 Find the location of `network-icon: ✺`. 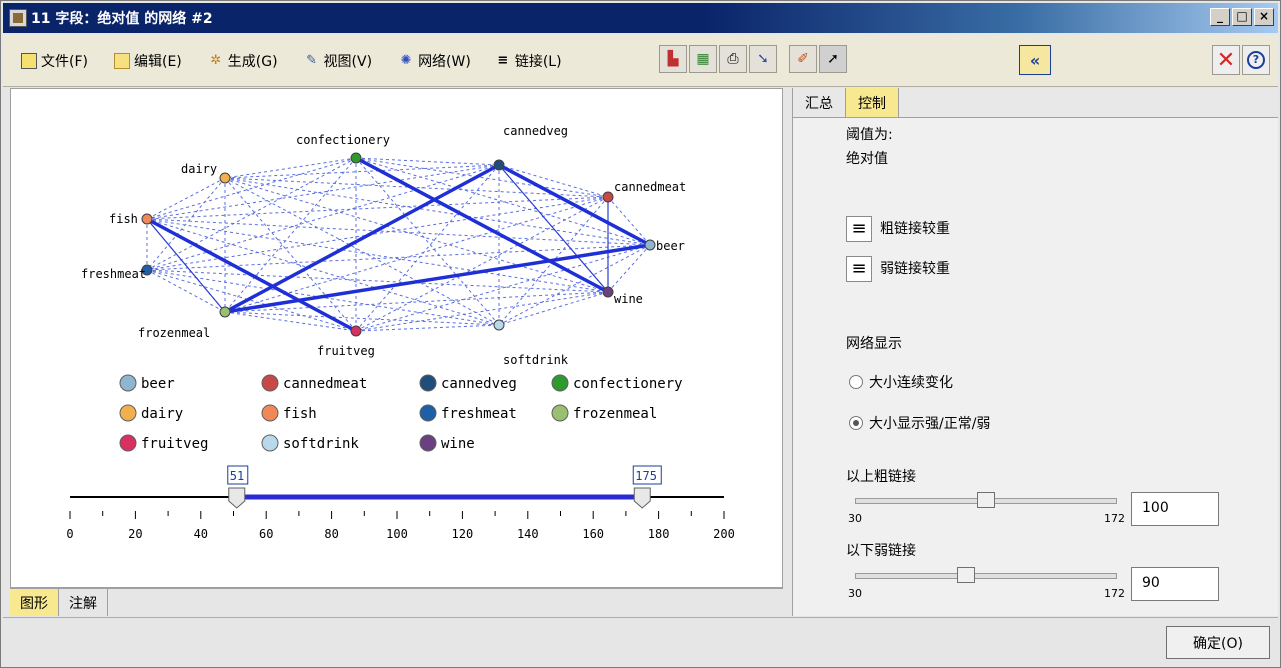

network-icon: ✺ is located at coordinates (406, 60).